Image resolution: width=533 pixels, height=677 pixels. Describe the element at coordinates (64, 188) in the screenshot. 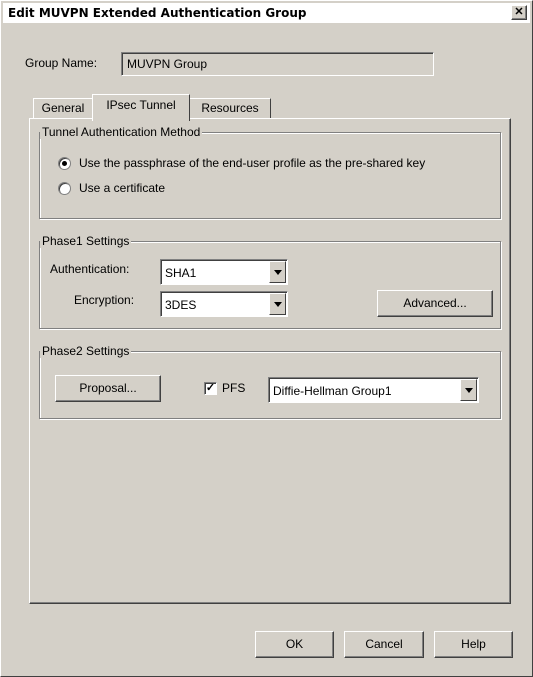

I see `radio-certificate-button` at that location.